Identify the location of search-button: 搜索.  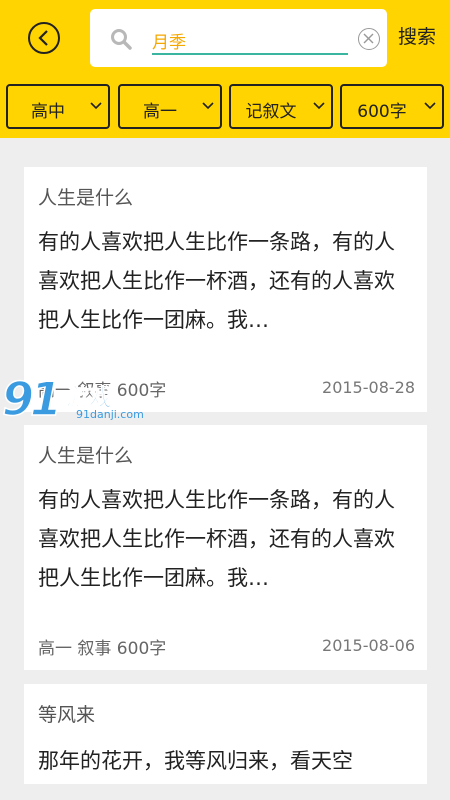
(417, 35).